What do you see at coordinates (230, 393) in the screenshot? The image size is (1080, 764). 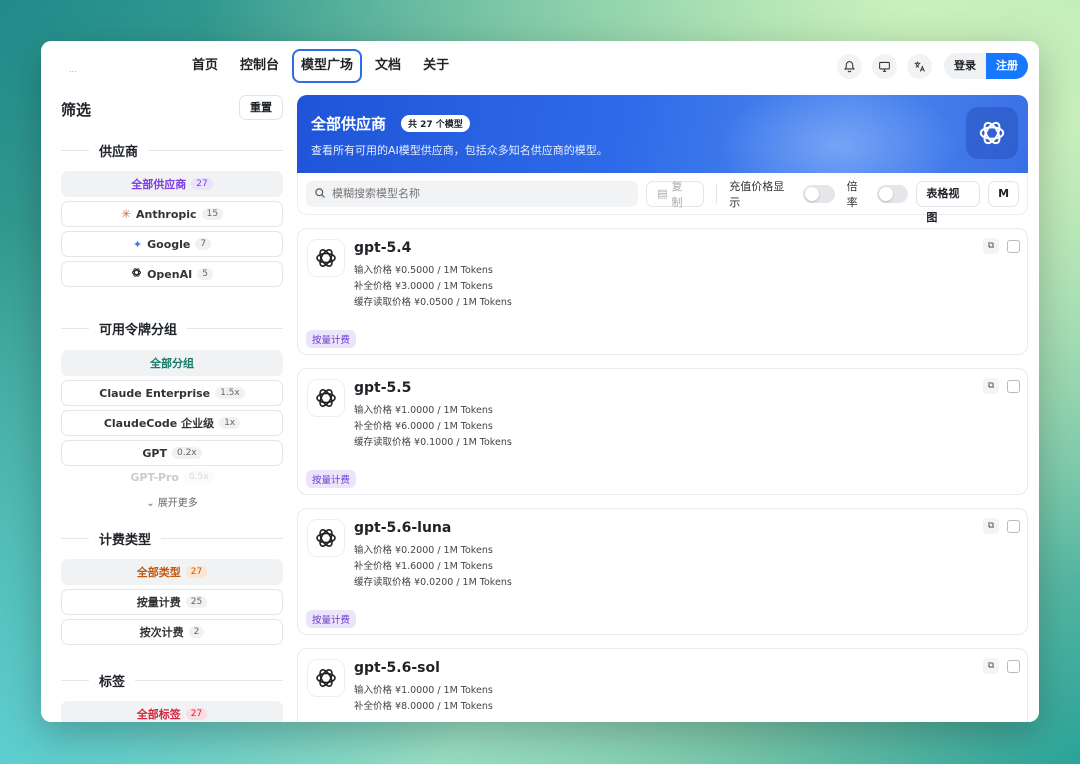 I see `option-count: 1.5x` at bounding box center [230, 393].